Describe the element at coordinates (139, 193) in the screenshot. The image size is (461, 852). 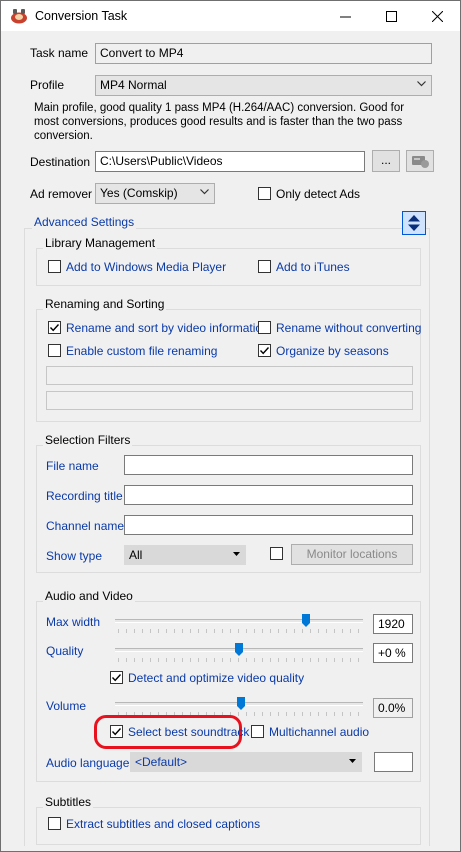
I see `ad-remover-value: Yes (Comskip)` at that location.